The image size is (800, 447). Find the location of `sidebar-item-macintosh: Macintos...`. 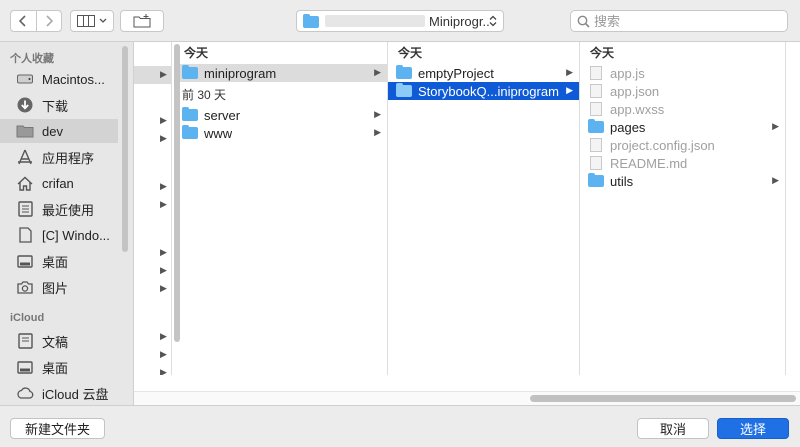

sidebar-item-macintosh: Macintos... is located at coordinates (59, 79).